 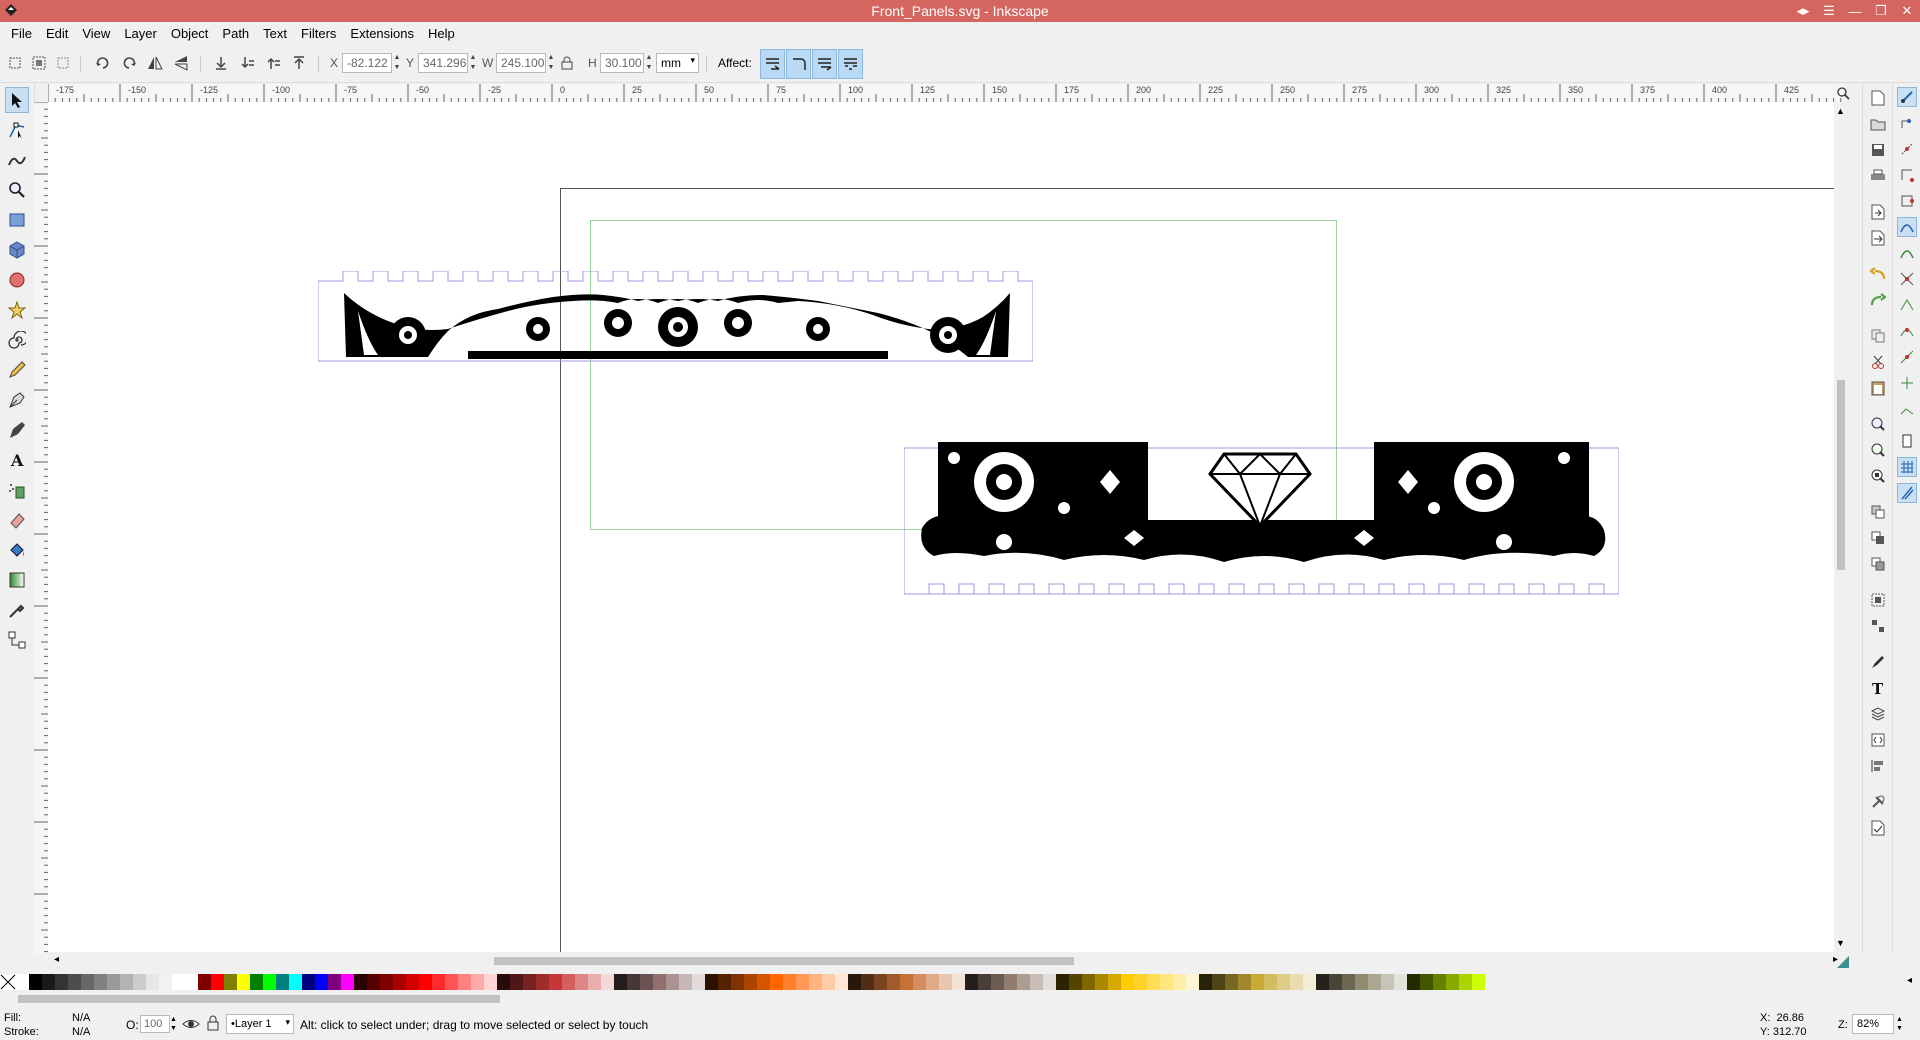 What do you see at coordinates (1907, 123) in the screenshot?
I see `snap-bbox-icon` at bounding box center [1907, 123].